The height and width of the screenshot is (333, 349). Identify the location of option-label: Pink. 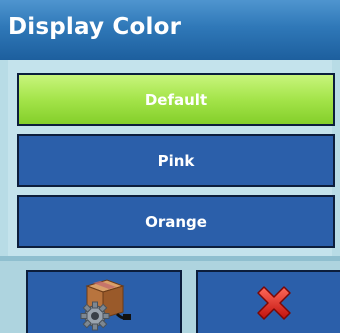
(176, 160).